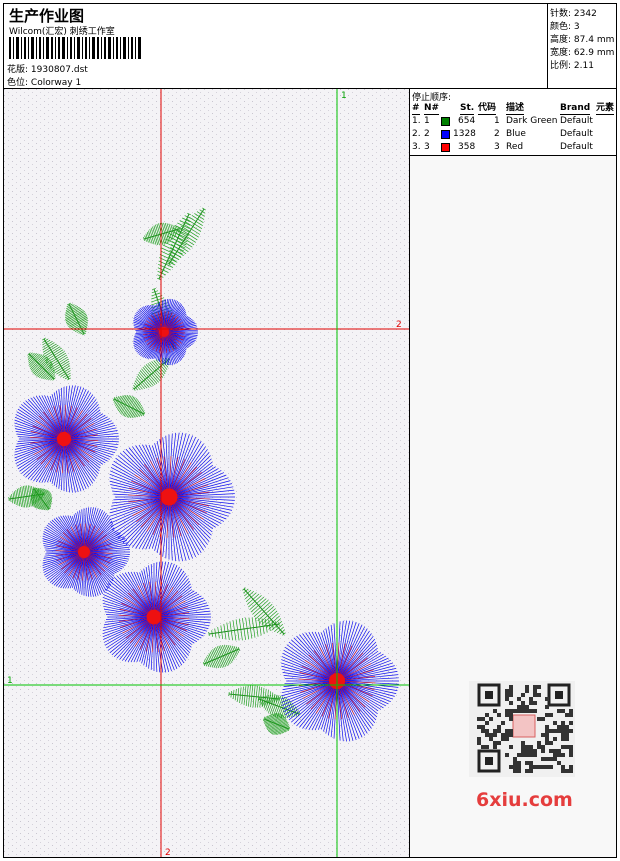  What do you see at coordinates (524, 800) in the screenshot?
I see `watermark: 6xiu.com` at bounding box center [524, 800].